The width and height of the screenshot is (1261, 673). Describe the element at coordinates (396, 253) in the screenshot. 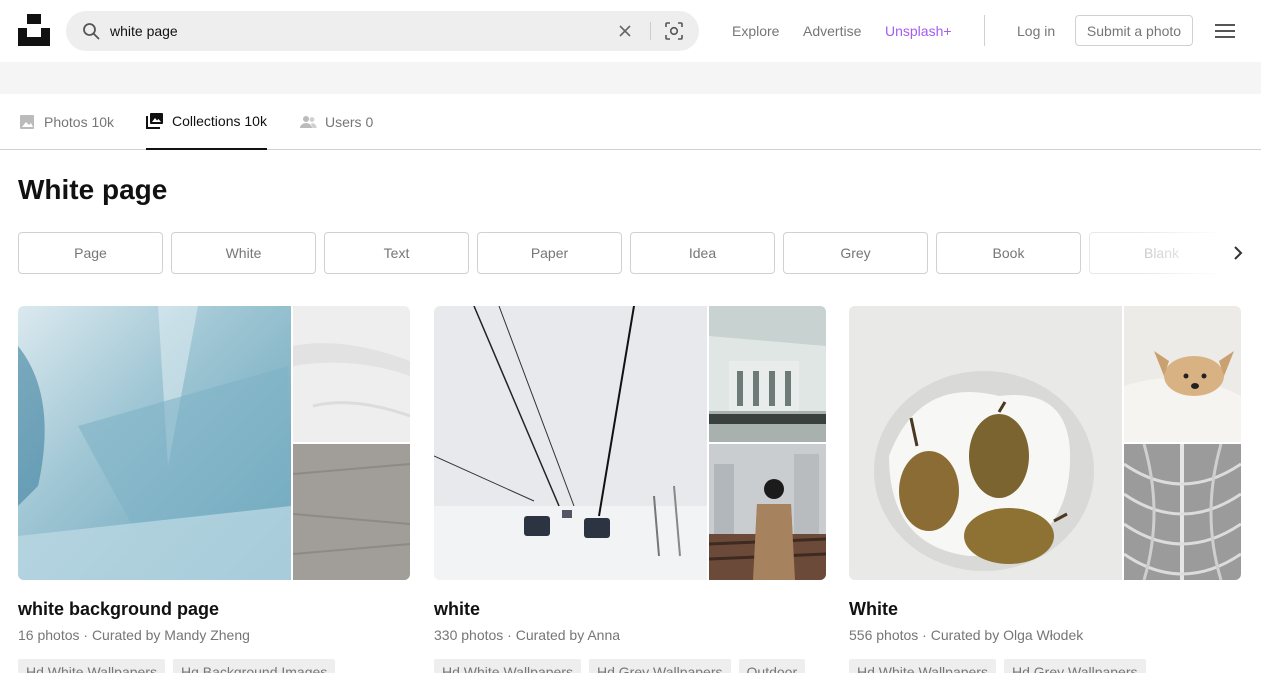

I see `related-tag-text: Text` at that location.